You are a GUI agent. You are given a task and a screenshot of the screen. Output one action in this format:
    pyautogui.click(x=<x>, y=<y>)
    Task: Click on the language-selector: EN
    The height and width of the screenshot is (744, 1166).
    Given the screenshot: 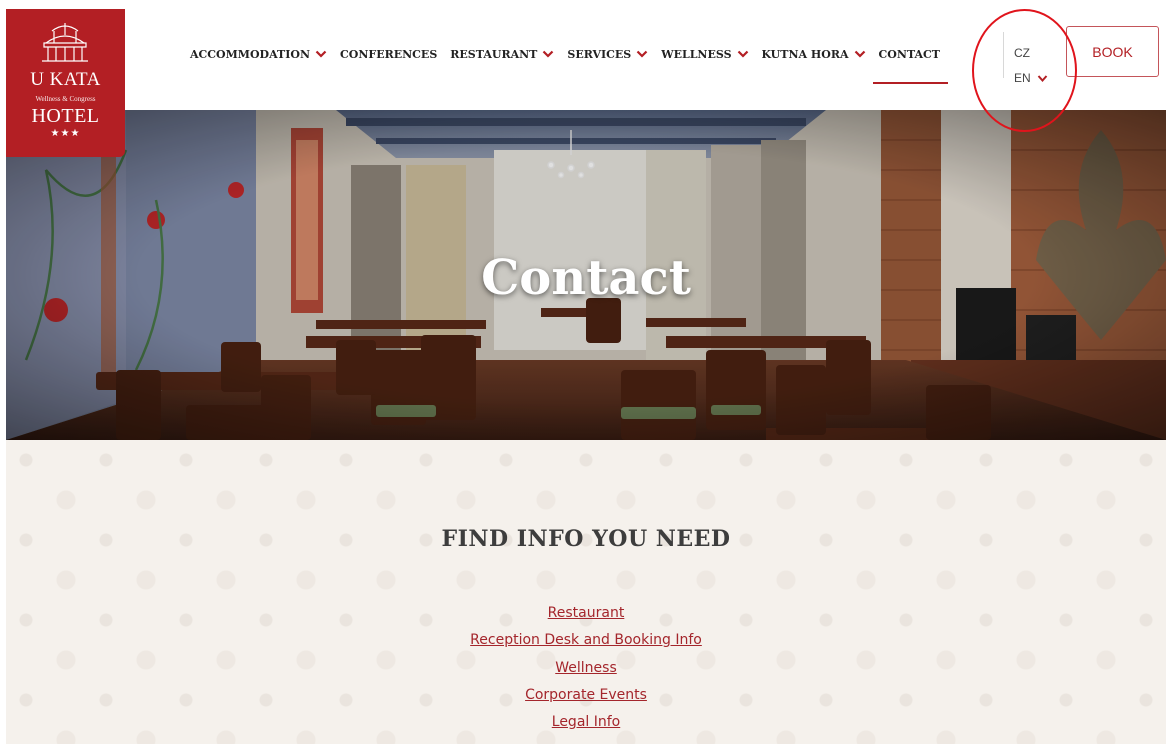 What is the action you would take?
    pyautogui.click(x=1031, y=78)
    